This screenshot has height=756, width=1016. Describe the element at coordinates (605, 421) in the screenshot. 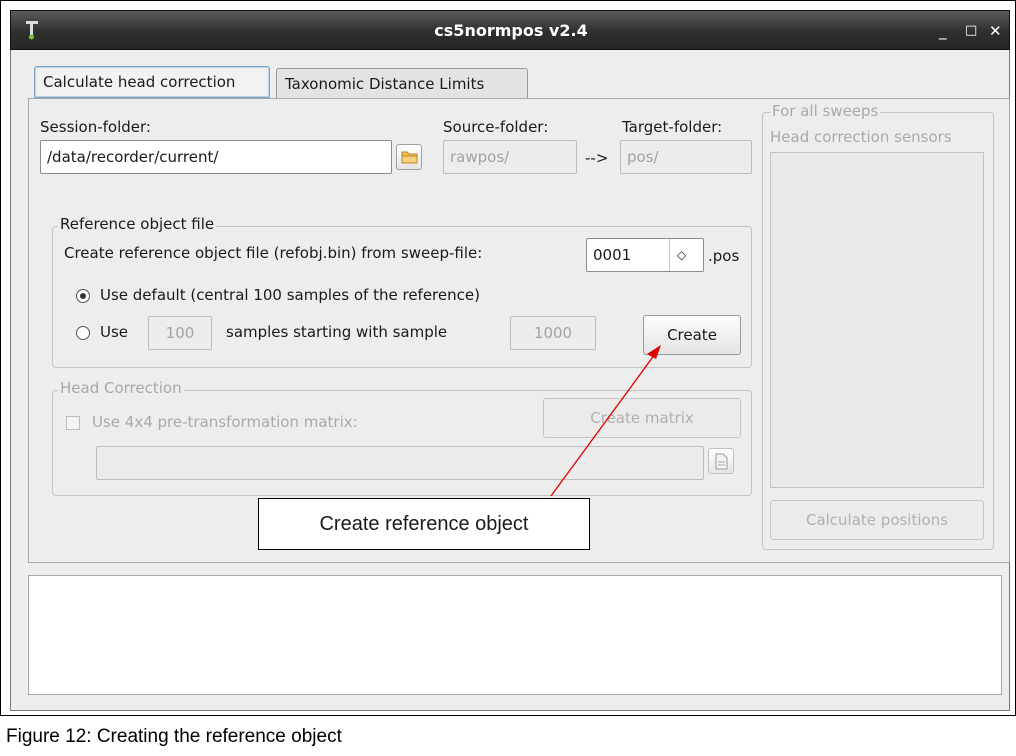

I see `annotation-arrow` at that location.